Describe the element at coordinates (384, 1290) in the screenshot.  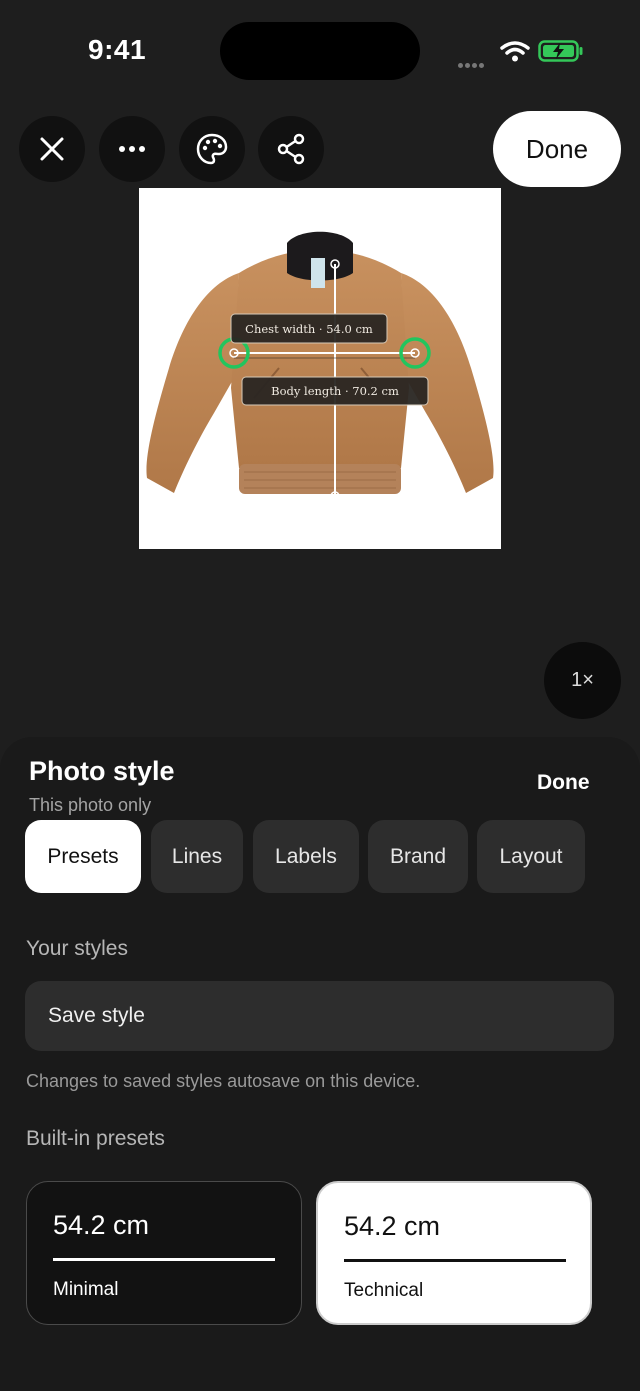
I see `preset-name: Technical` at that location.